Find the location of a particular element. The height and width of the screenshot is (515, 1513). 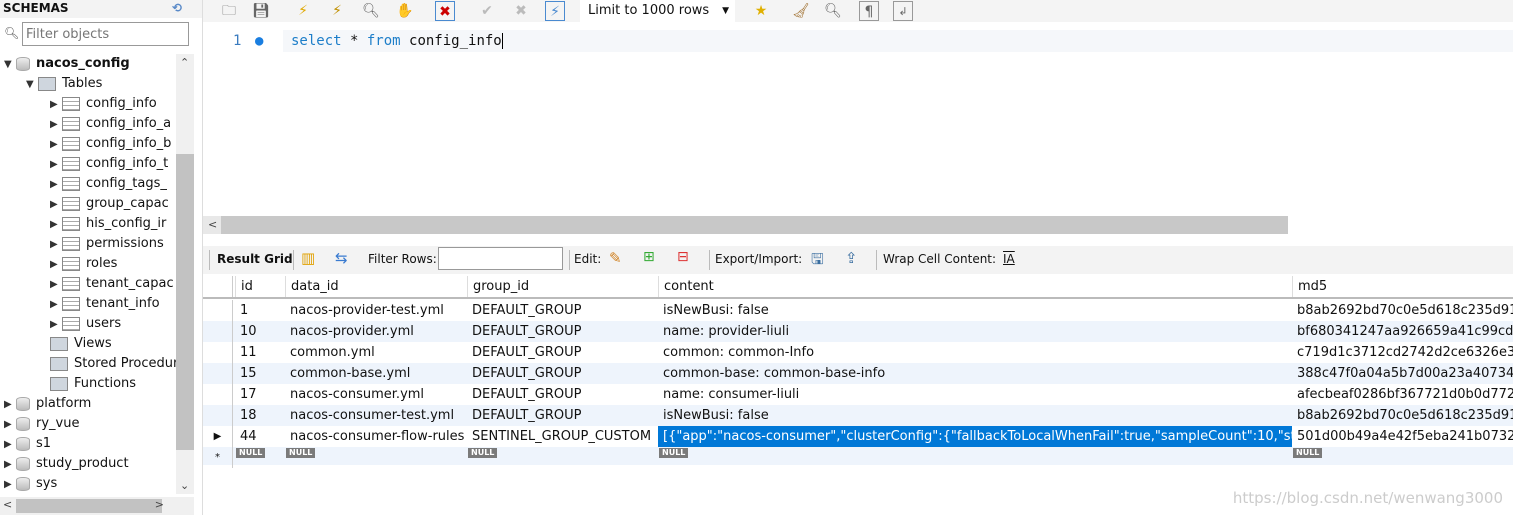

explain-icon: 🔍︎ is located at coordinates (371, 11).